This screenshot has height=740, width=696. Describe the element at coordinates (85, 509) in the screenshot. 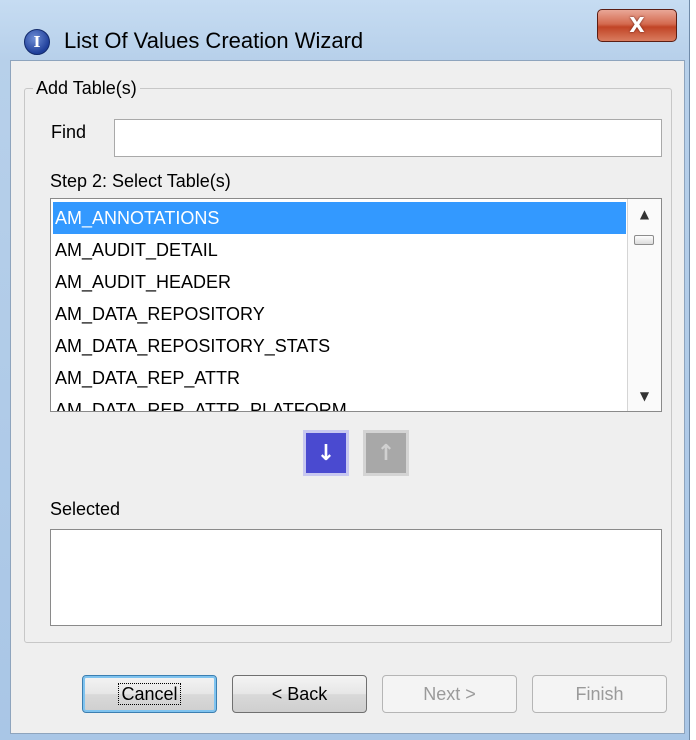

I see `selected-label: Selected` at that location.